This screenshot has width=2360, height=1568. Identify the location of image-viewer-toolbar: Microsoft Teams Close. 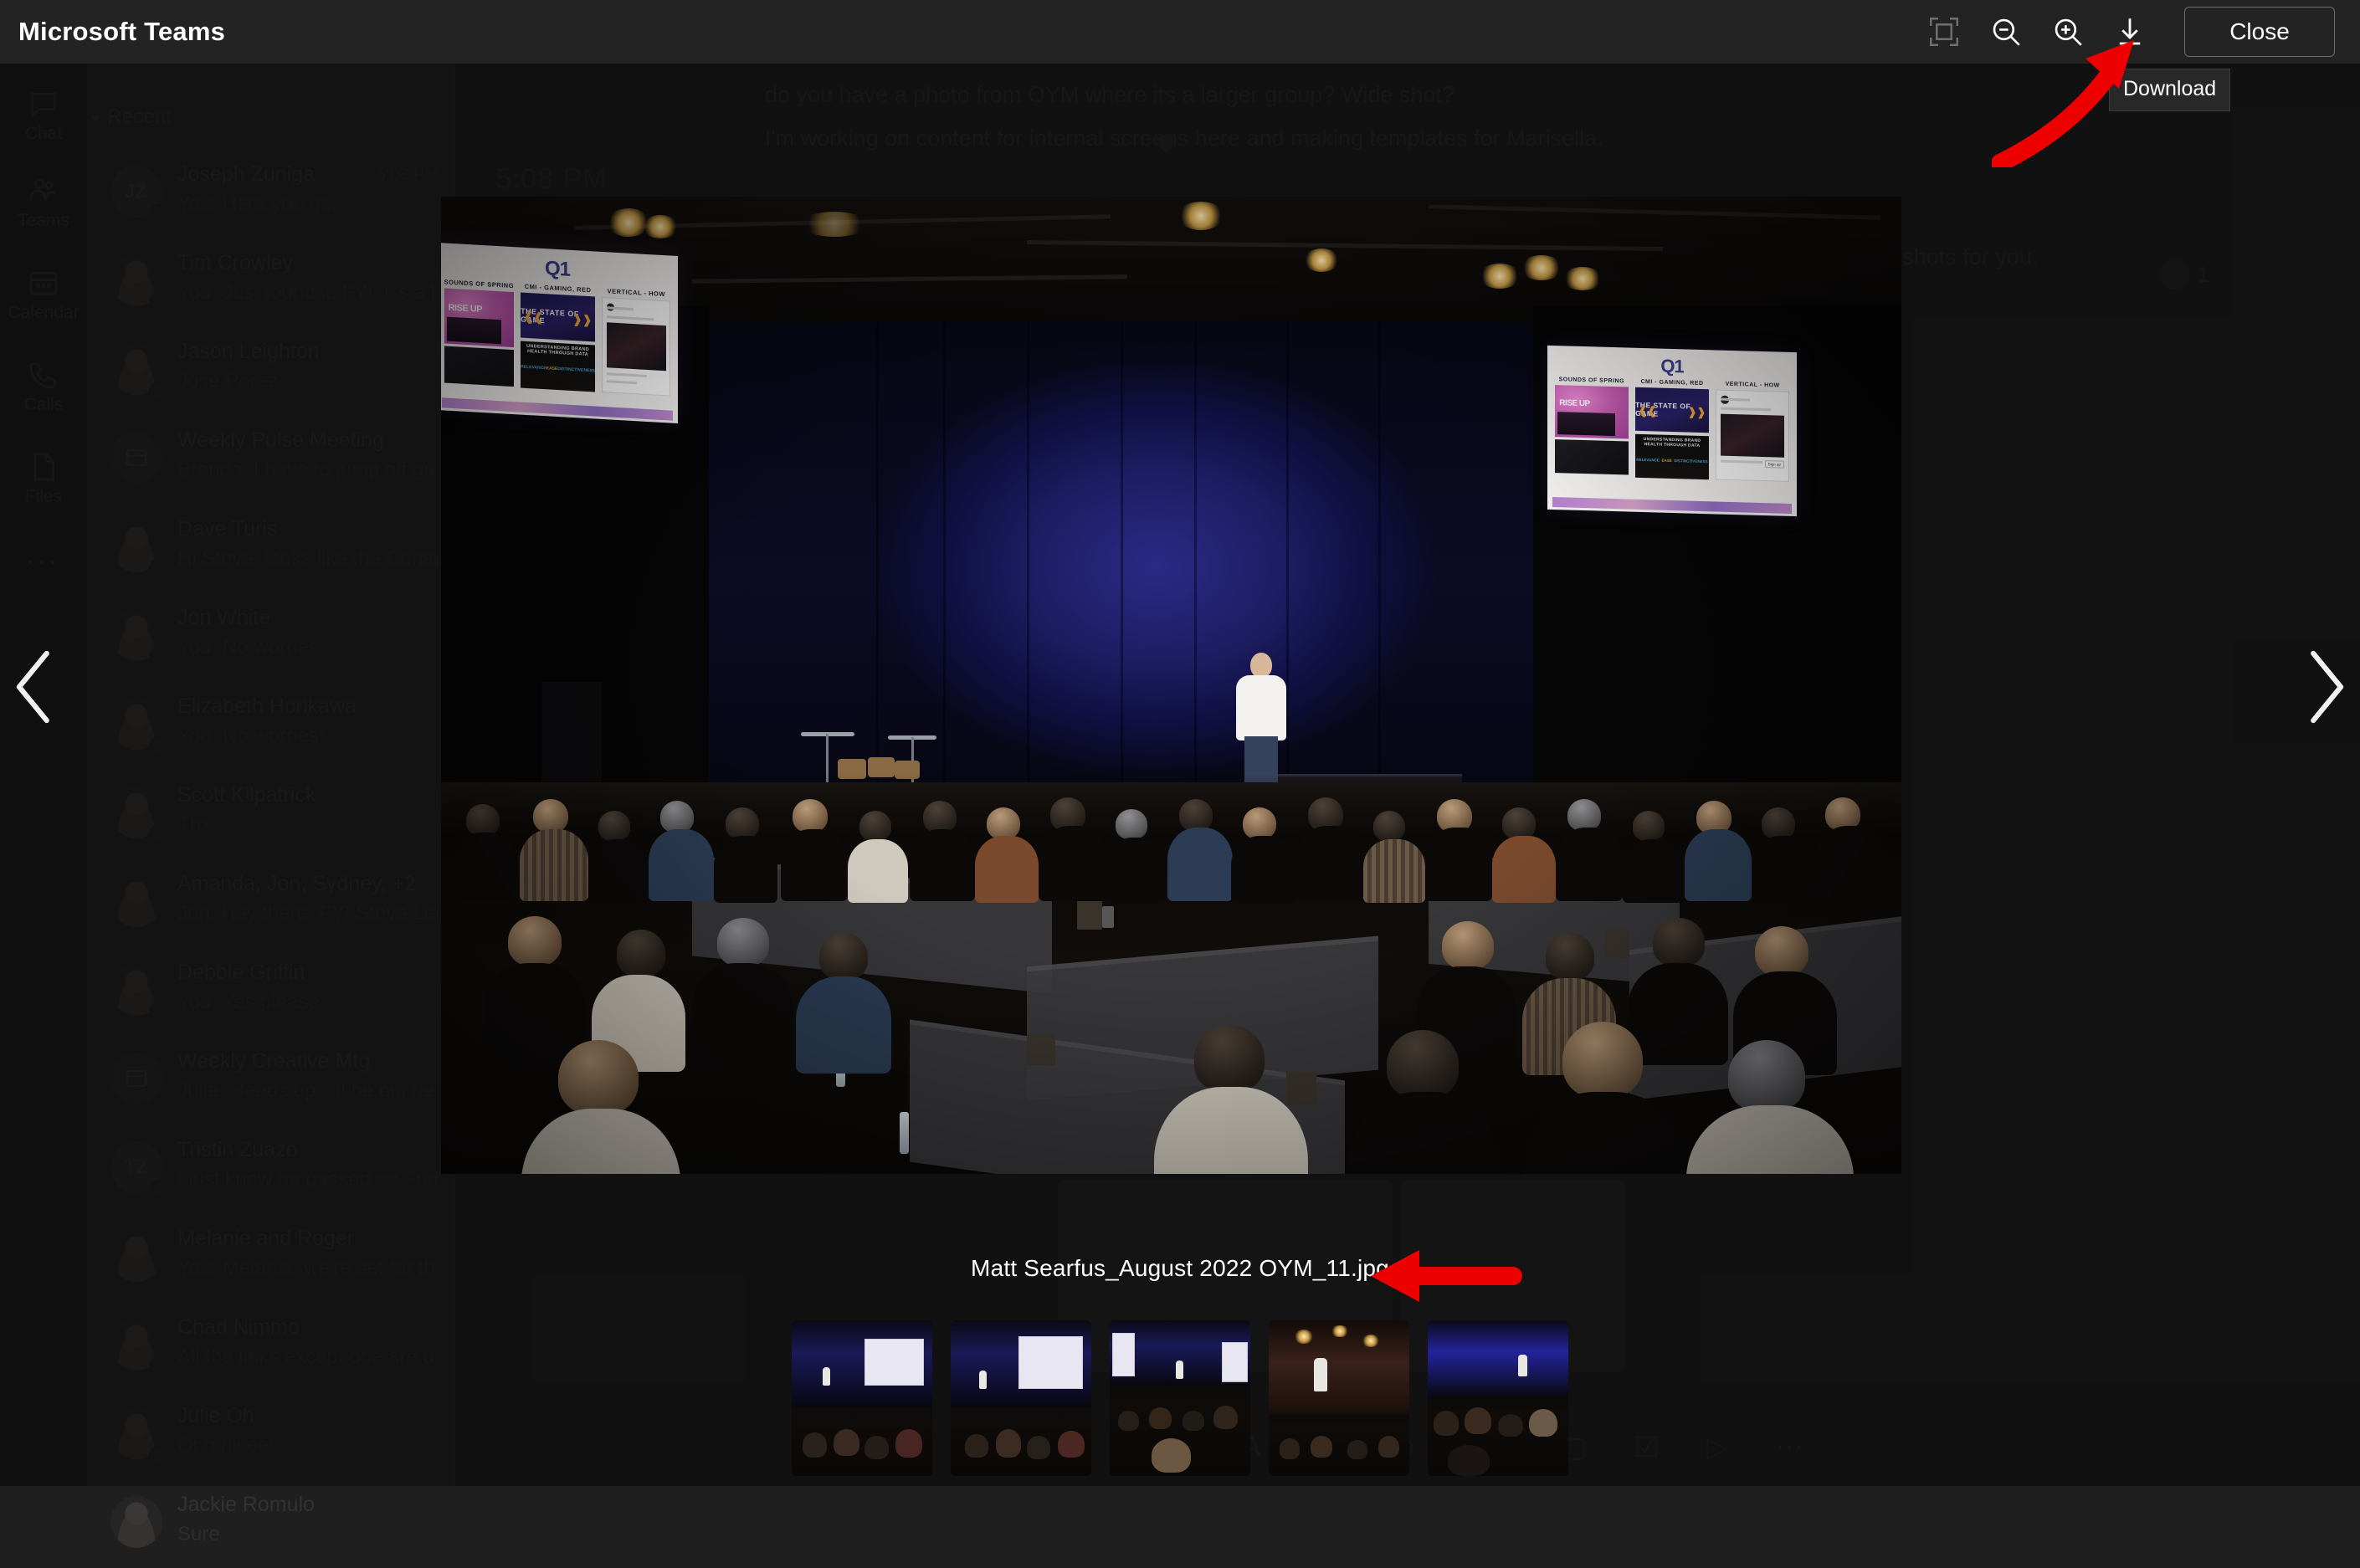
(1180, 32).